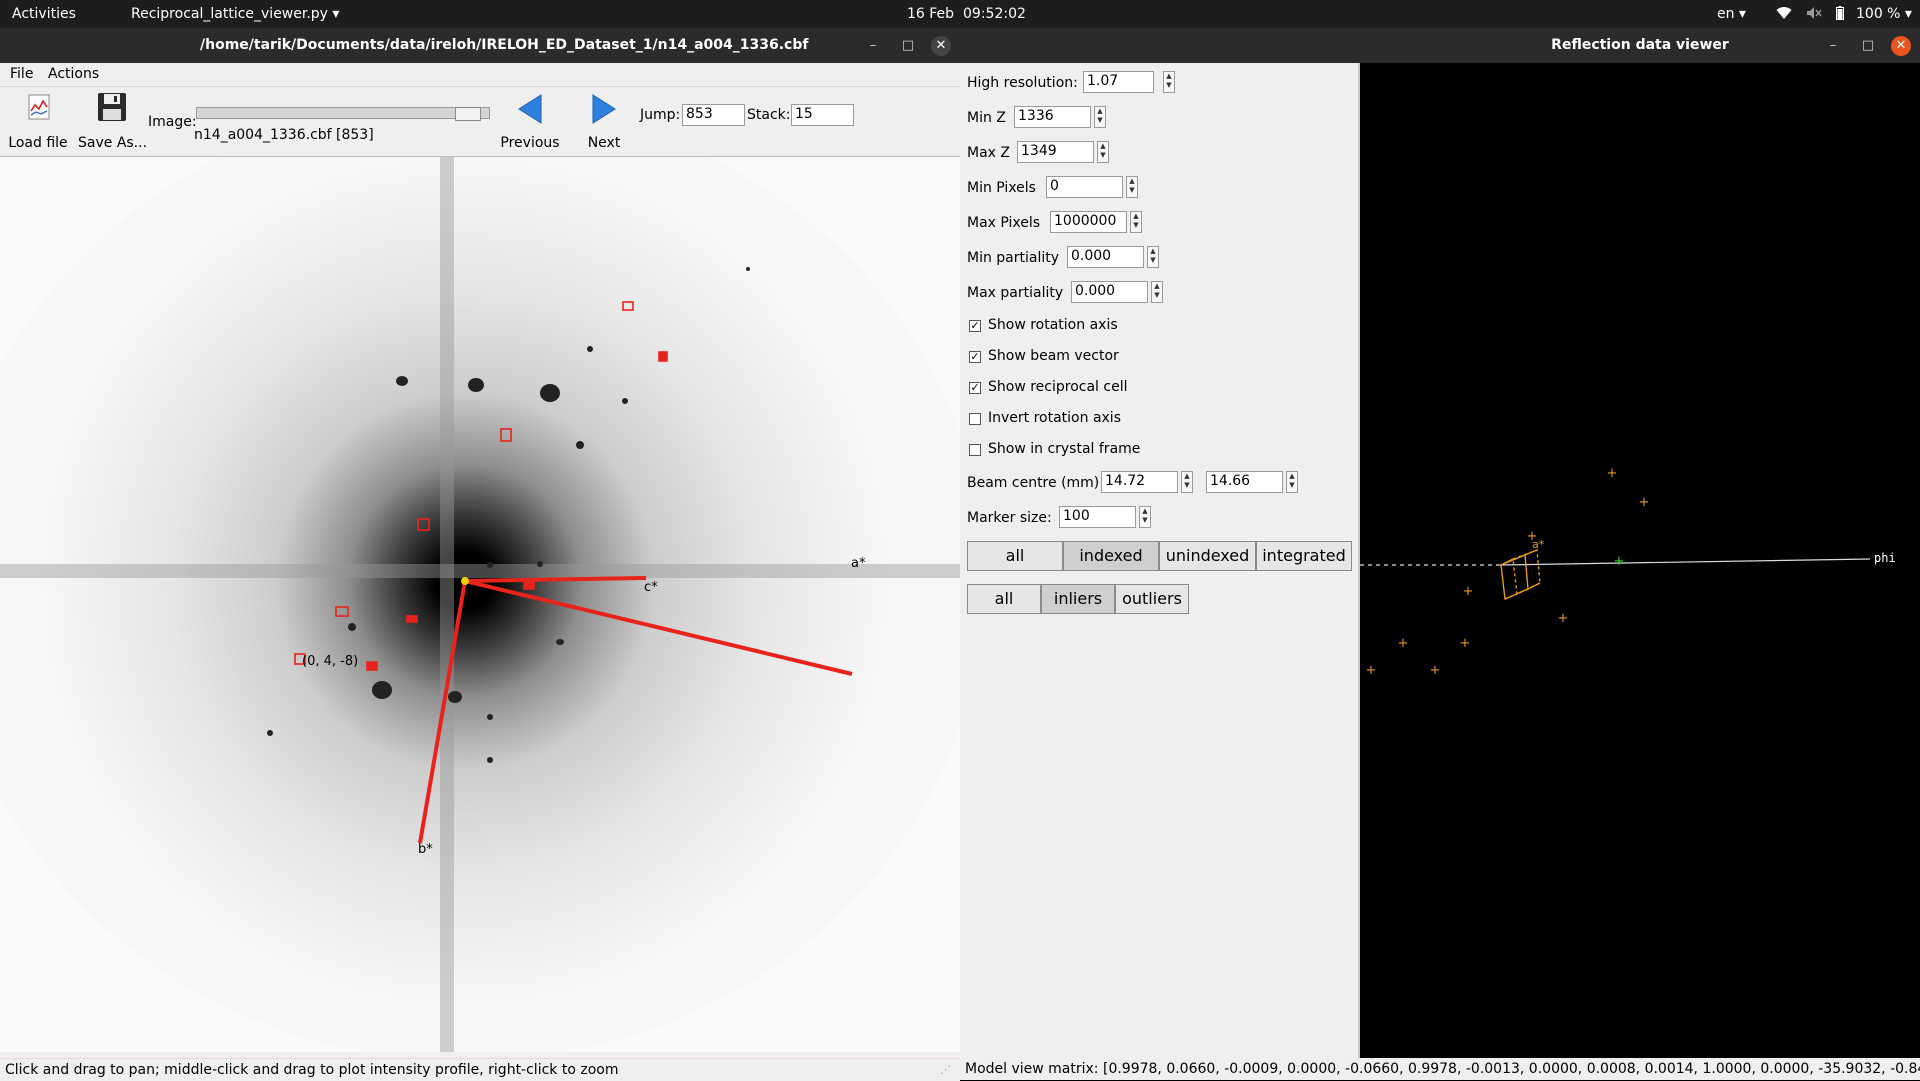 This screenshot has width=1920, height=1081. Describe the element at coordinates (1064, 449) in the screenshot. I see `show-in-crystal-frame-label: Show in crystal frame` at that location.